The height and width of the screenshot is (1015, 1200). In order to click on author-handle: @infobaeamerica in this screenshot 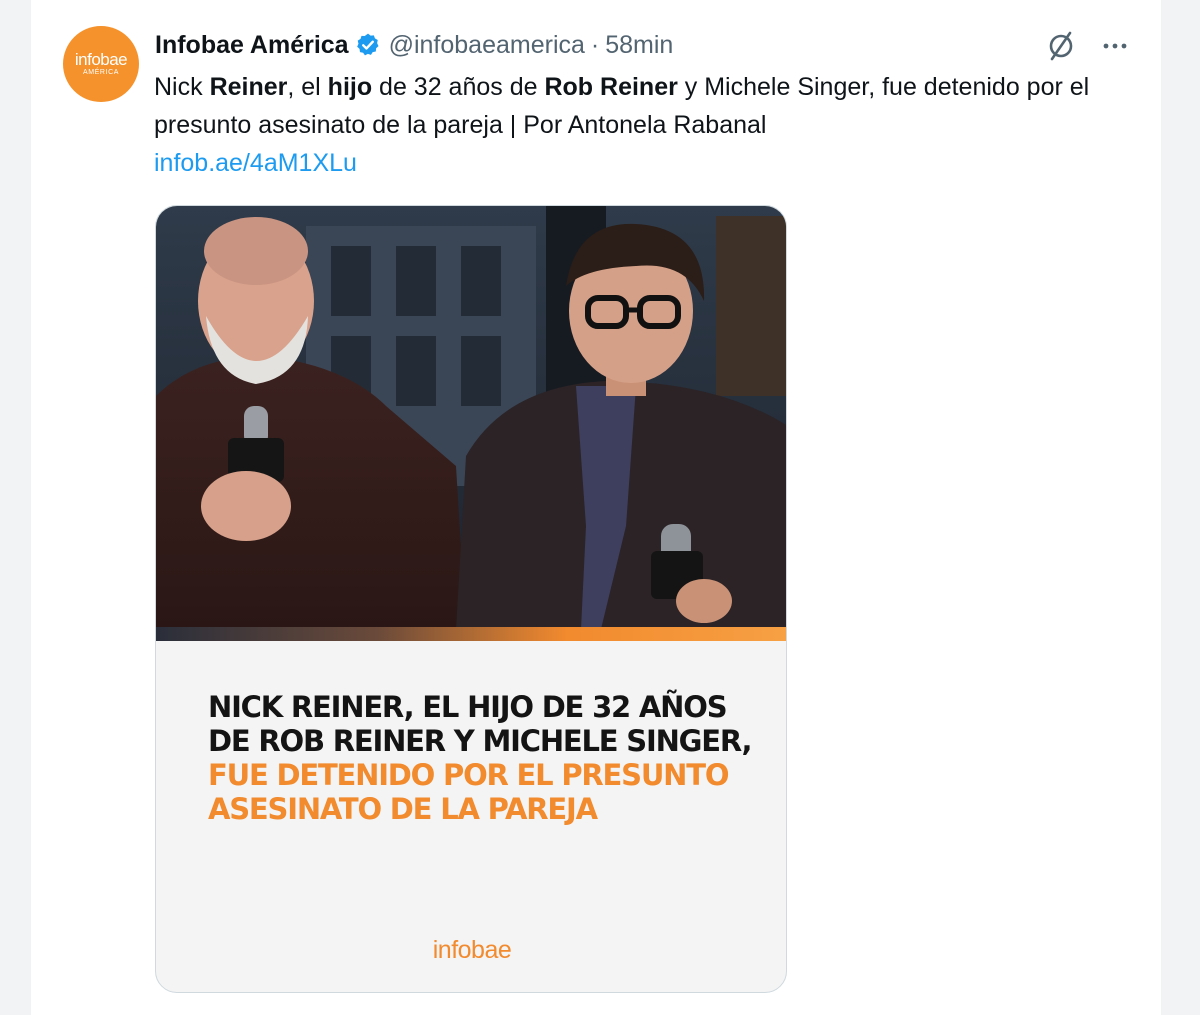, I will do `click(487, 45)`.